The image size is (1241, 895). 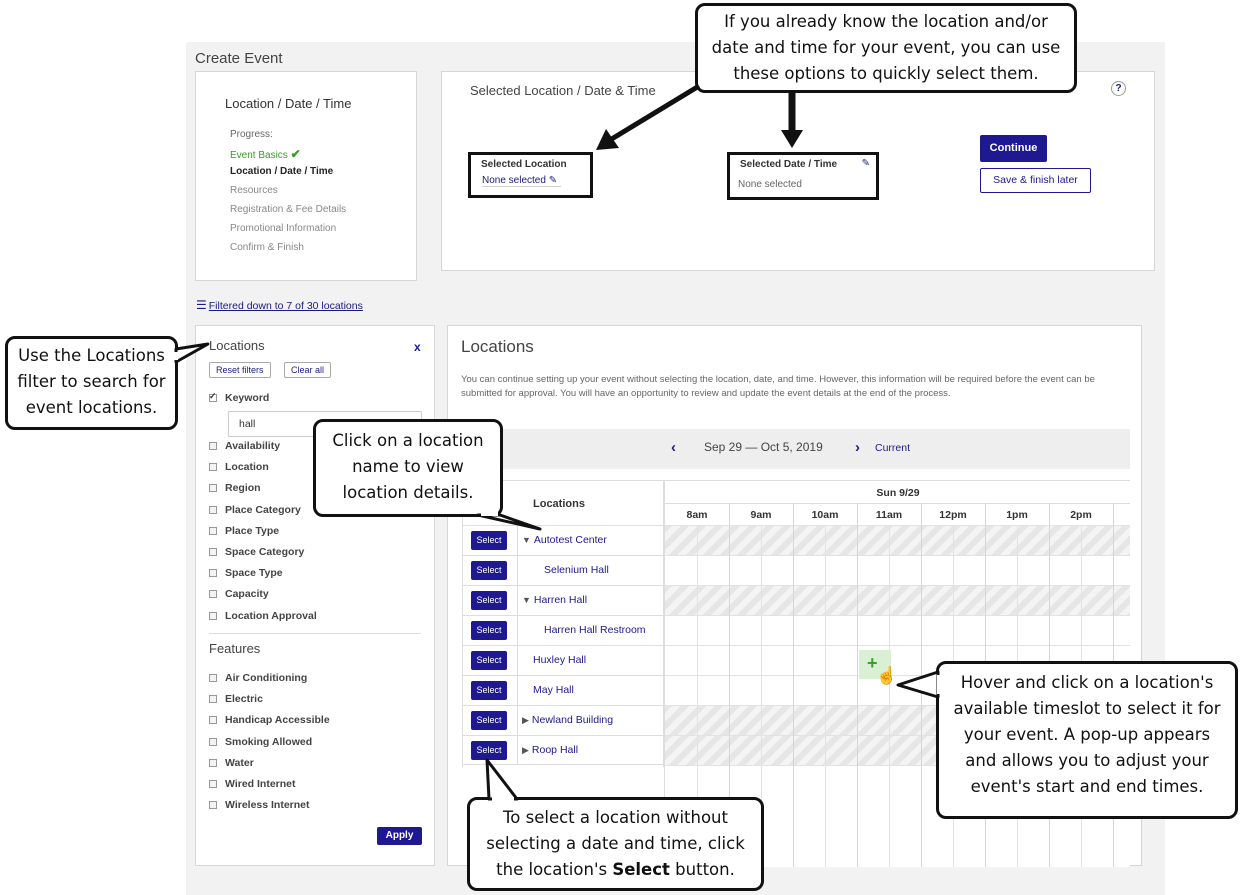 What do you see at coordinates (803, 176) in the screenshot?
I see `selected-datetime-box: Selected Date / Time ✎ None selected` at bounding box center [803, 176].